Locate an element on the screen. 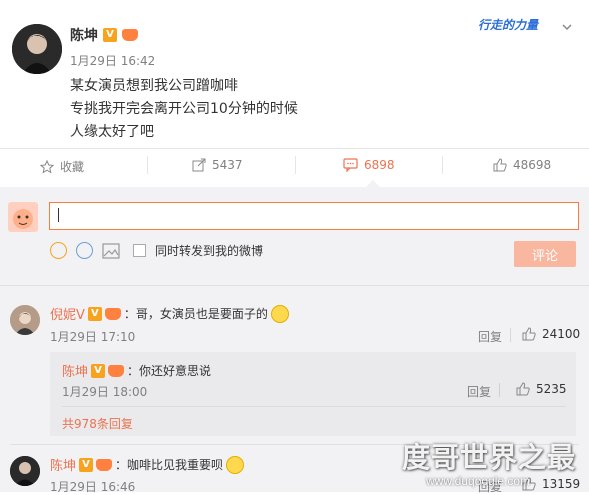  favorite-label: 收藏 is located at coordinates (72, 167).